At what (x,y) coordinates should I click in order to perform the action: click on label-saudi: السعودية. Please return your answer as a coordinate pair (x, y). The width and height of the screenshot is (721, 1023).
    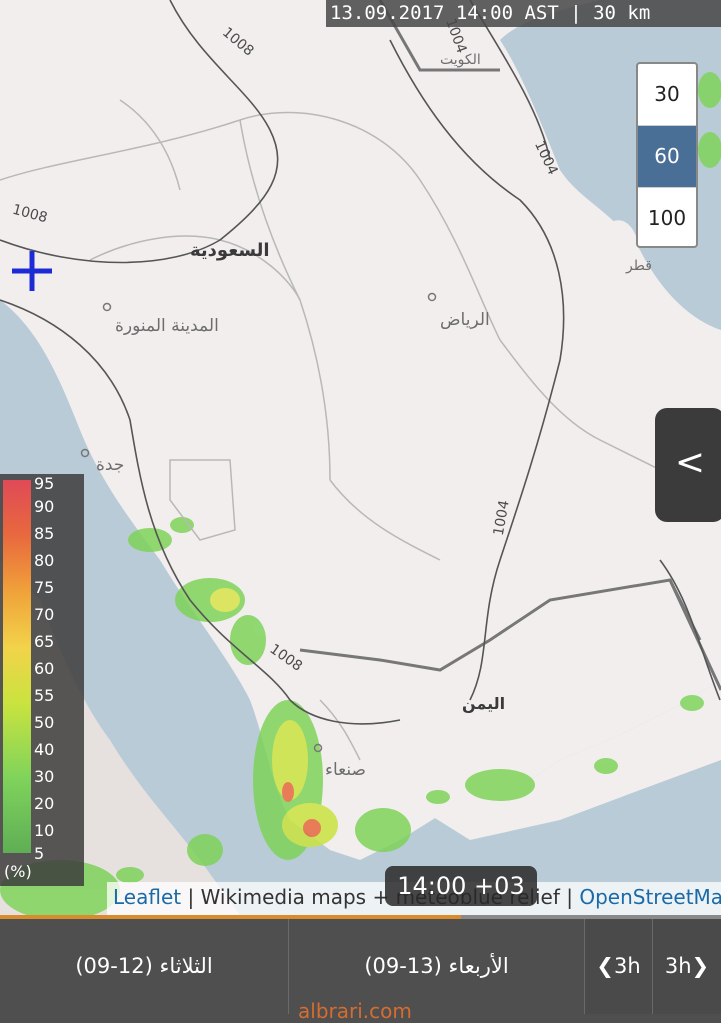
    Looking at the image, I should click on (230, 250).